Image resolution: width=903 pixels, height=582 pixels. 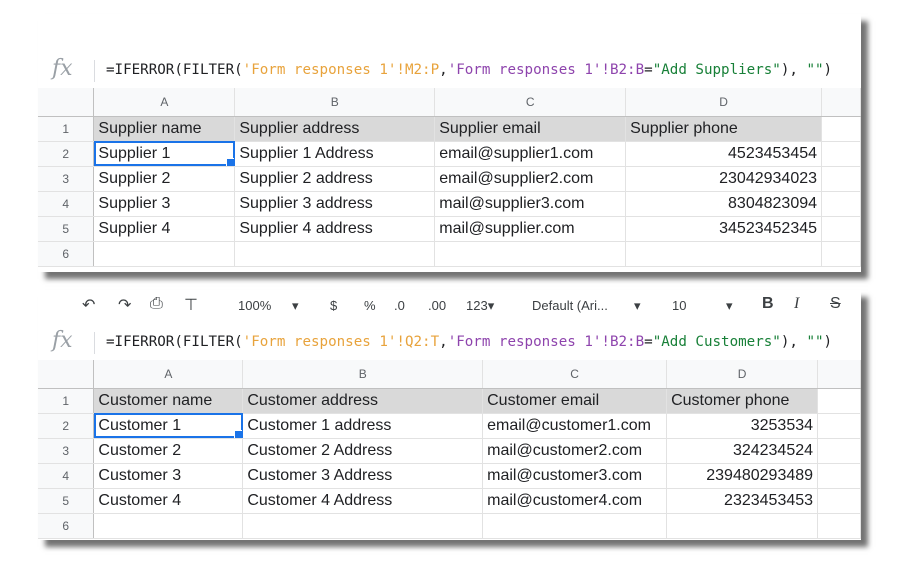 What do you see at coordinates (335, 154) in the screenshot?
I see `cell: Supplier 1 Address` at bounding box center [335, 154].